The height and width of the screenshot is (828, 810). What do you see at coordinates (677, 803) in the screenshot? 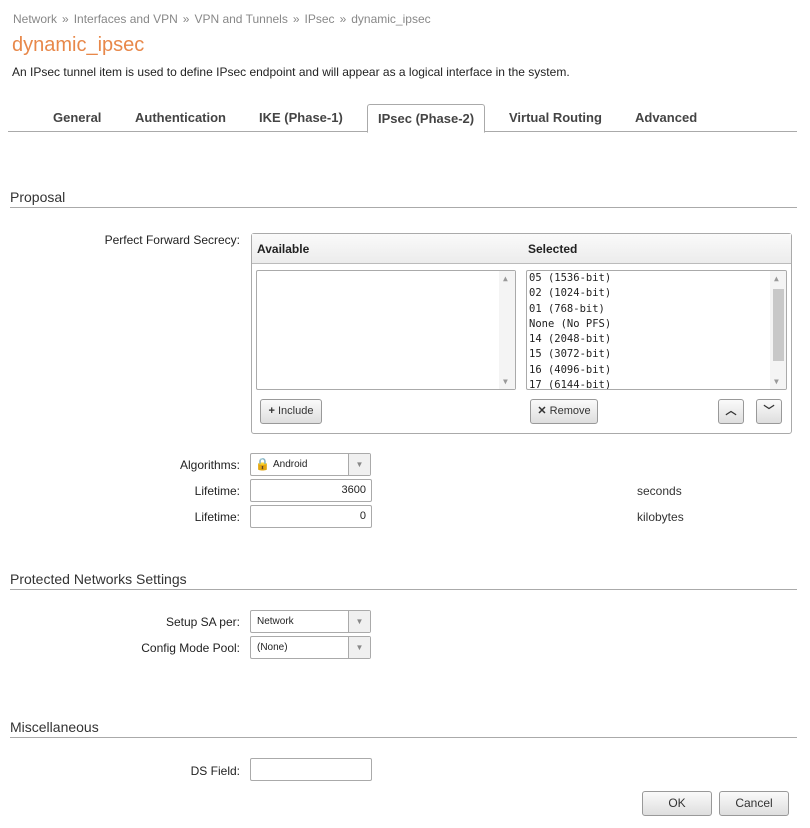
I see `ok-button: OK` at bounding box center [677, 803].